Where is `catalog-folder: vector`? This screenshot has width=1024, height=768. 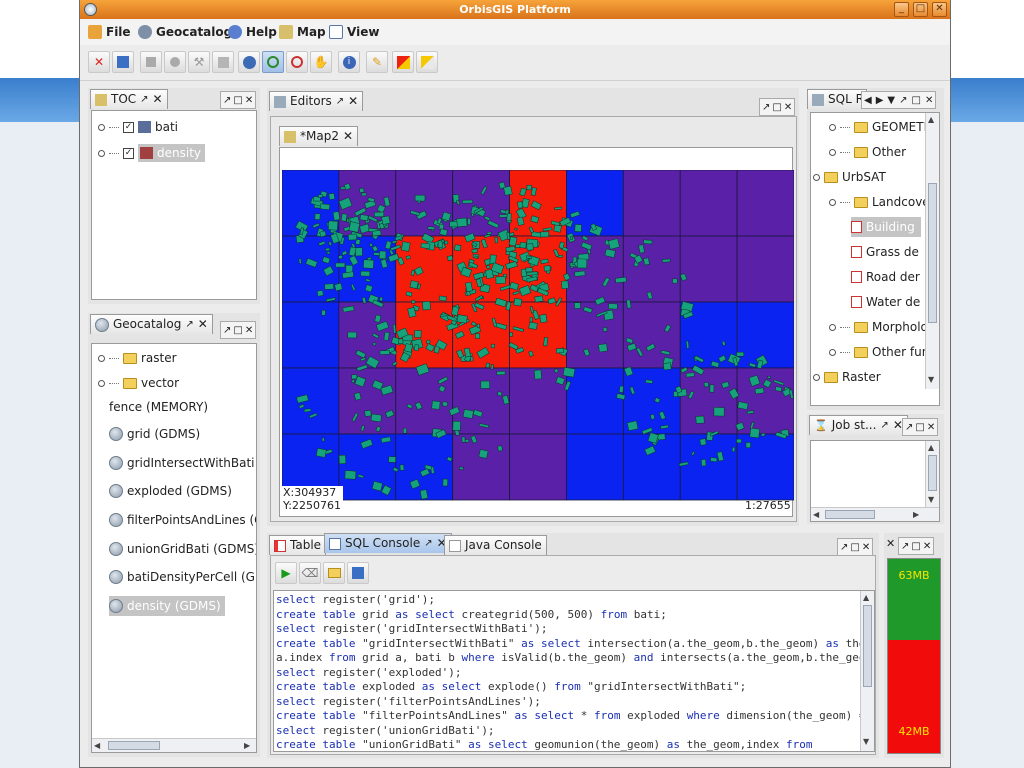 catalog-folder: vector is located at coordinates (138, 383).